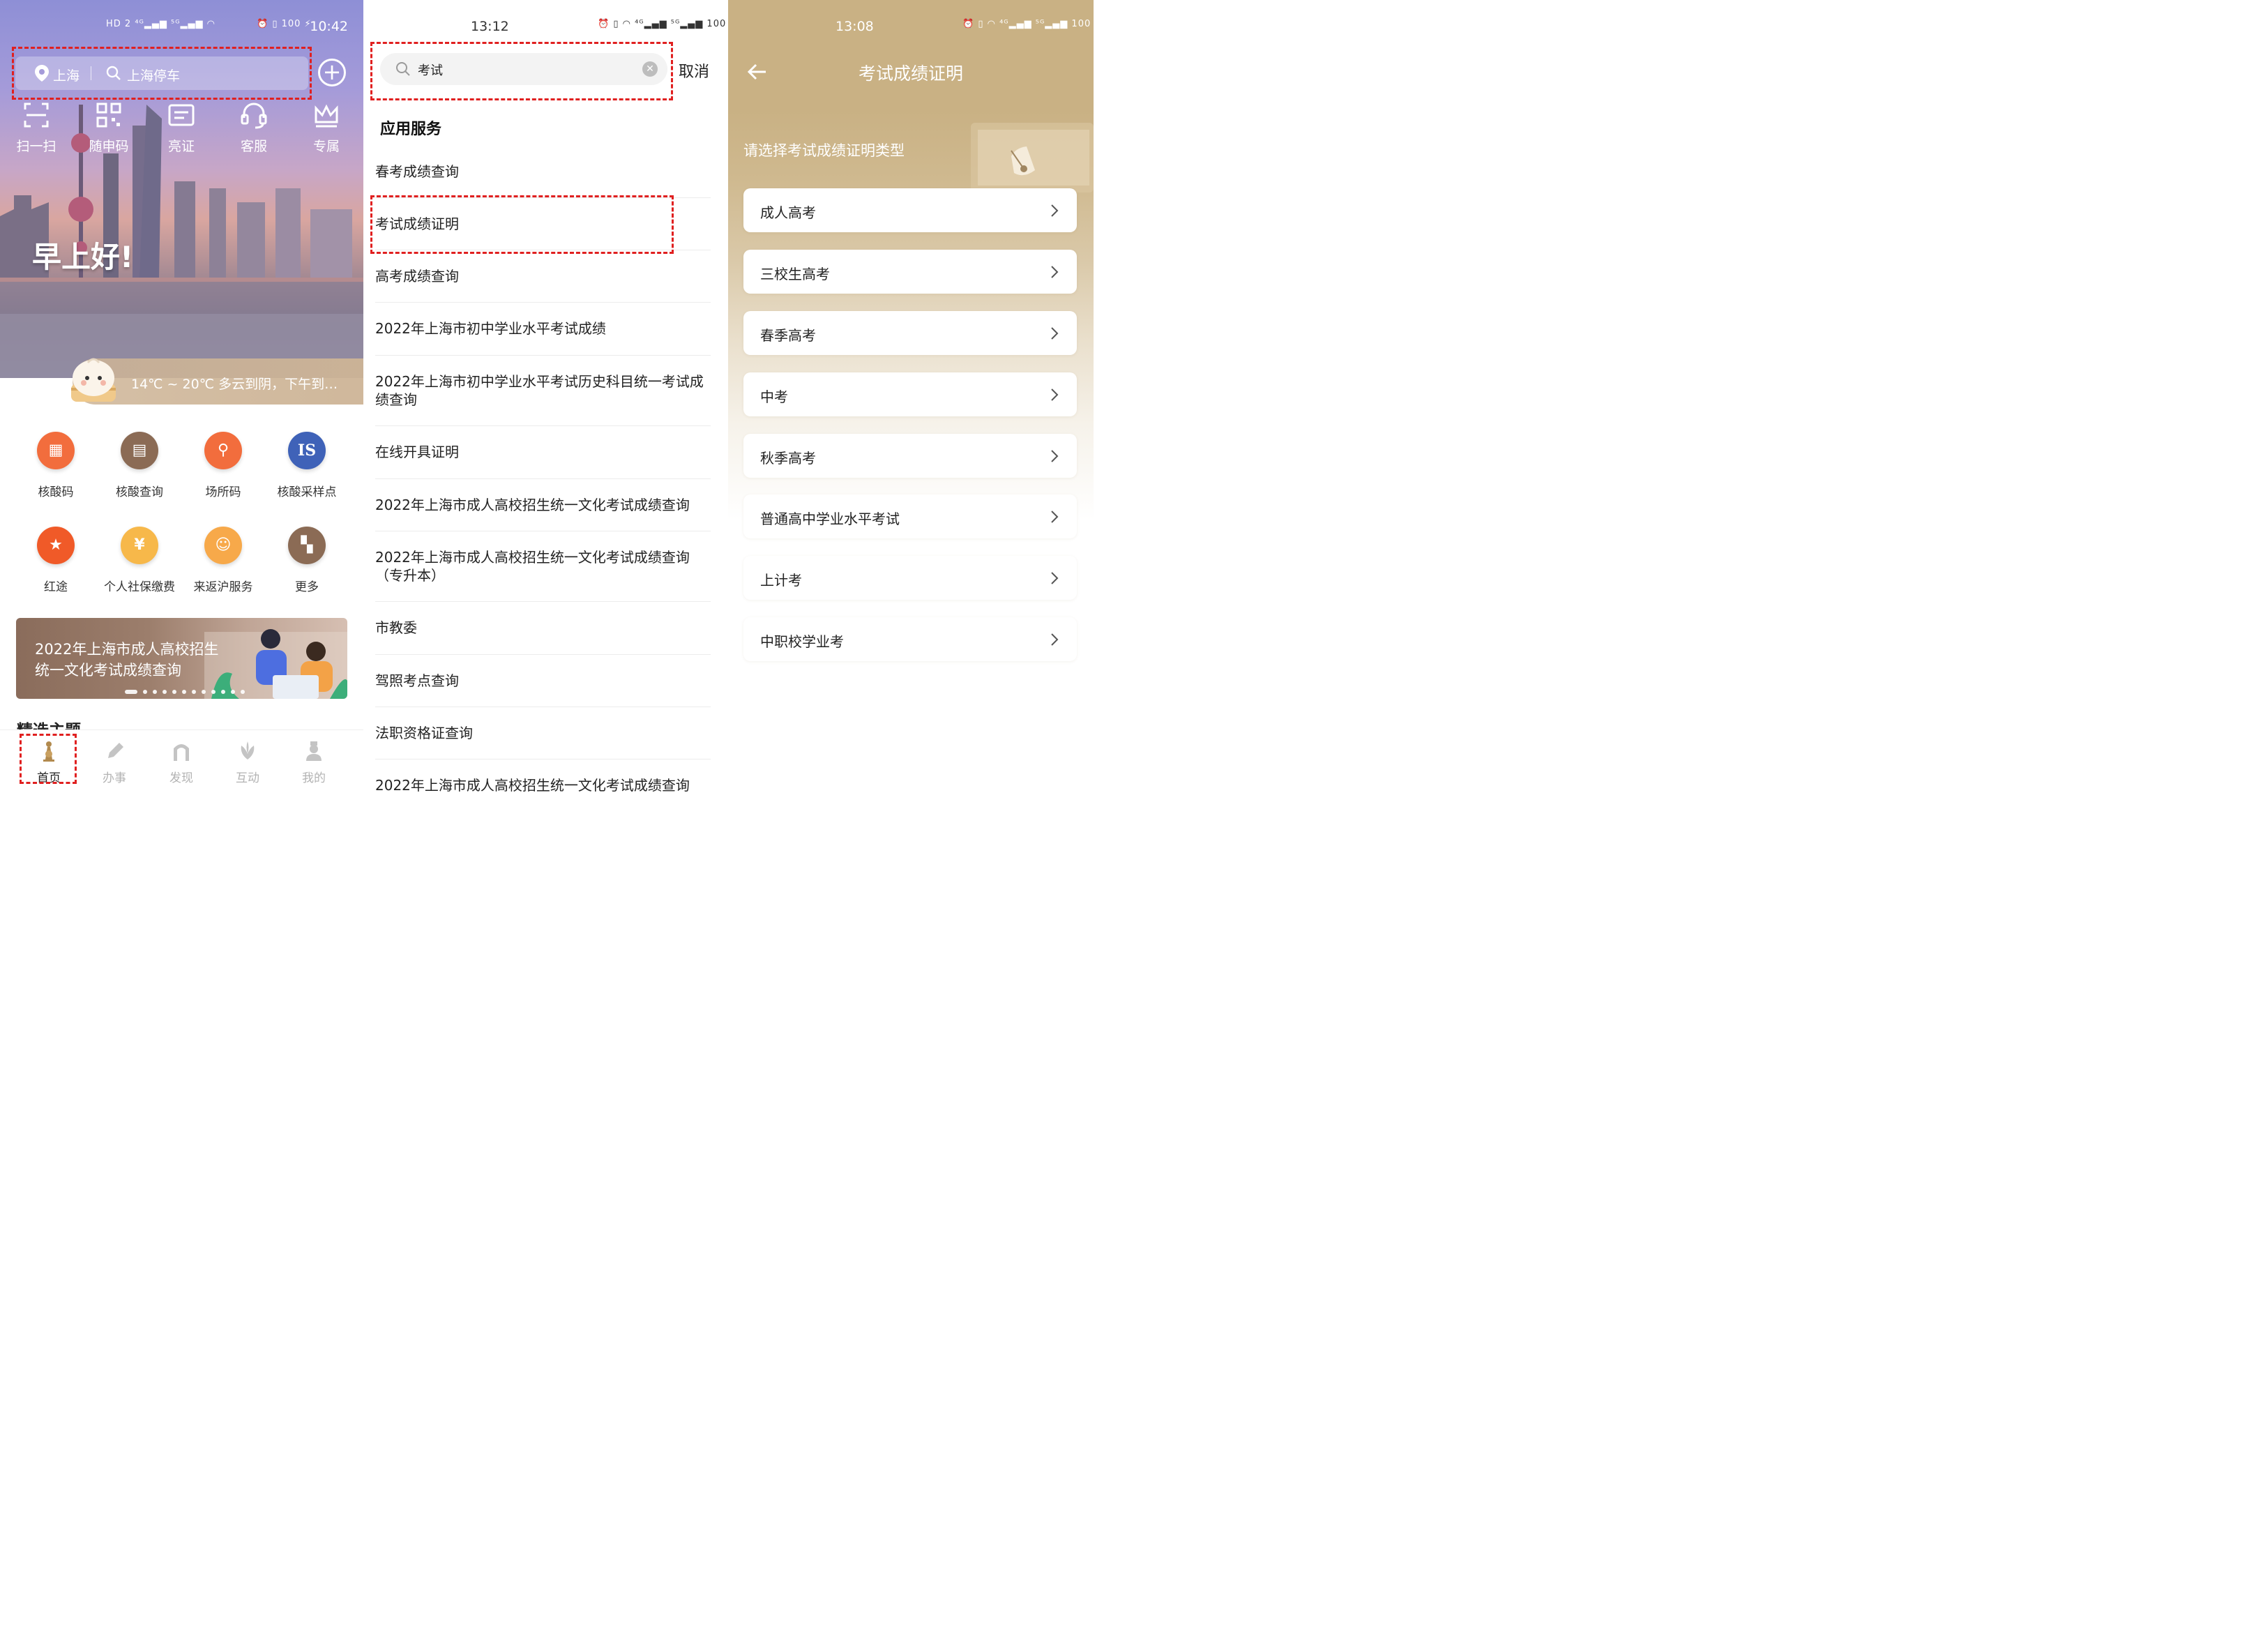 The height and width of the screenshot is (1632, 2268). I want to click on featured-section-title: 精选主题, so click(49, 723).